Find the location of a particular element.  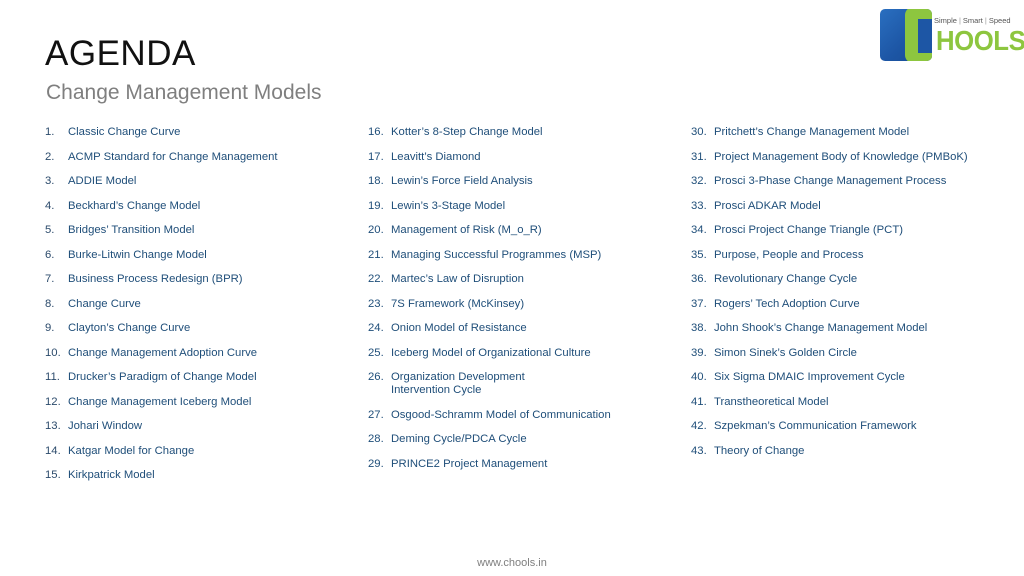

agenda-item-number: 35. is located at coordinates (699, 254).